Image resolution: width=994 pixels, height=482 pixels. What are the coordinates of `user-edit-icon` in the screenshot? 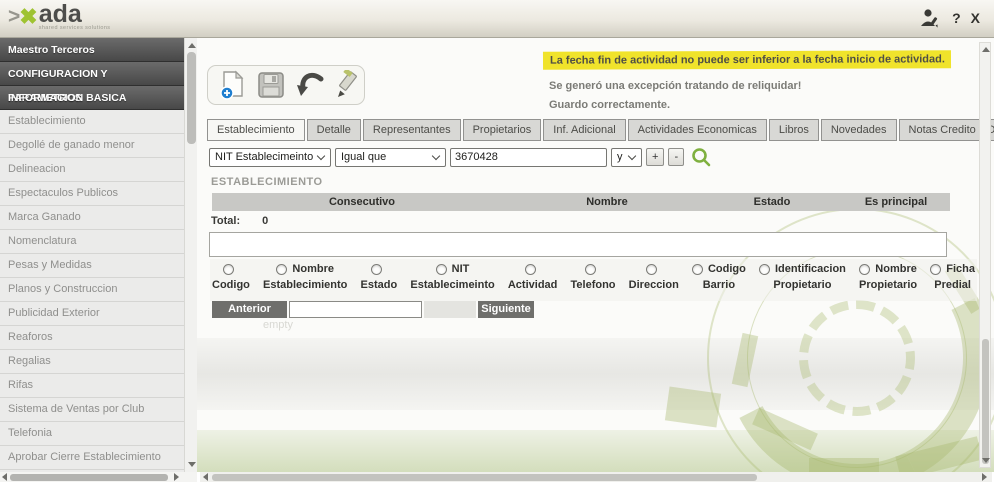 It's located at (930, 18).